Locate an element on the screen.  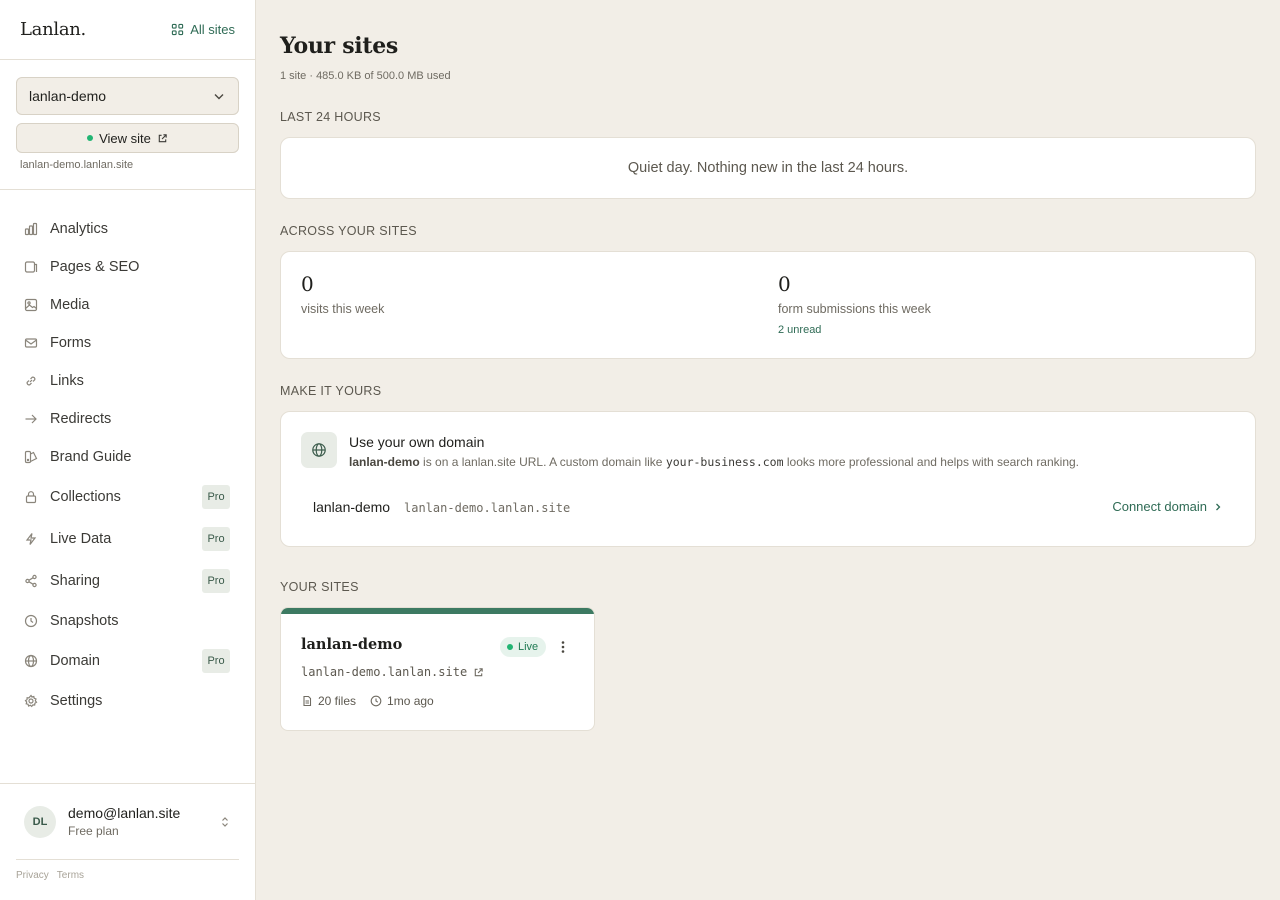
sidebar-item-label: Forms is located at coordinates (71, 343).